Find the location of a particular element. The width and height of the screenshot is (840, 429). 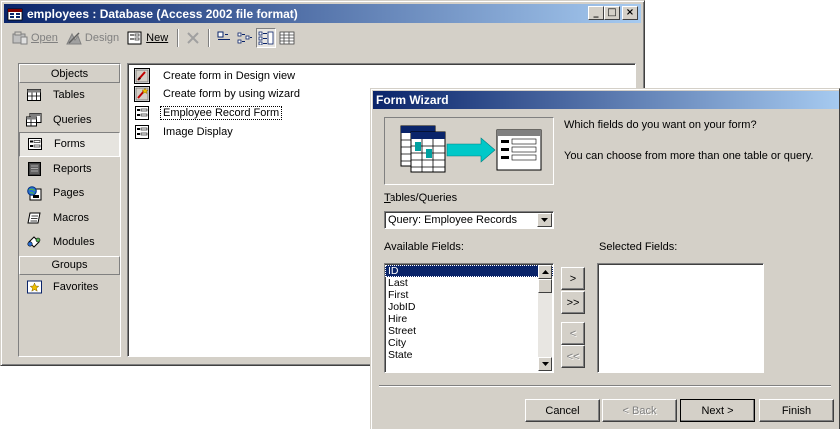

objects-item-modules: Modules is located at coordinates (69, 242).